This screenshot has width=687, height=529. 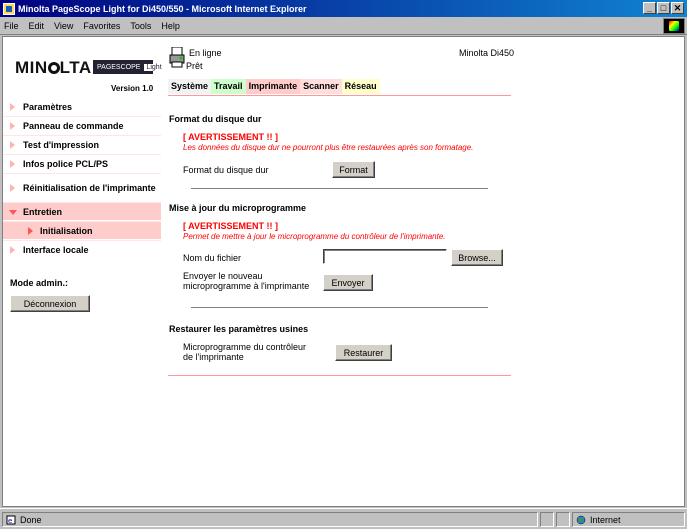 I want to click on sidebar-item-interface-locale: Interface locale, so click(x=82, y=250).